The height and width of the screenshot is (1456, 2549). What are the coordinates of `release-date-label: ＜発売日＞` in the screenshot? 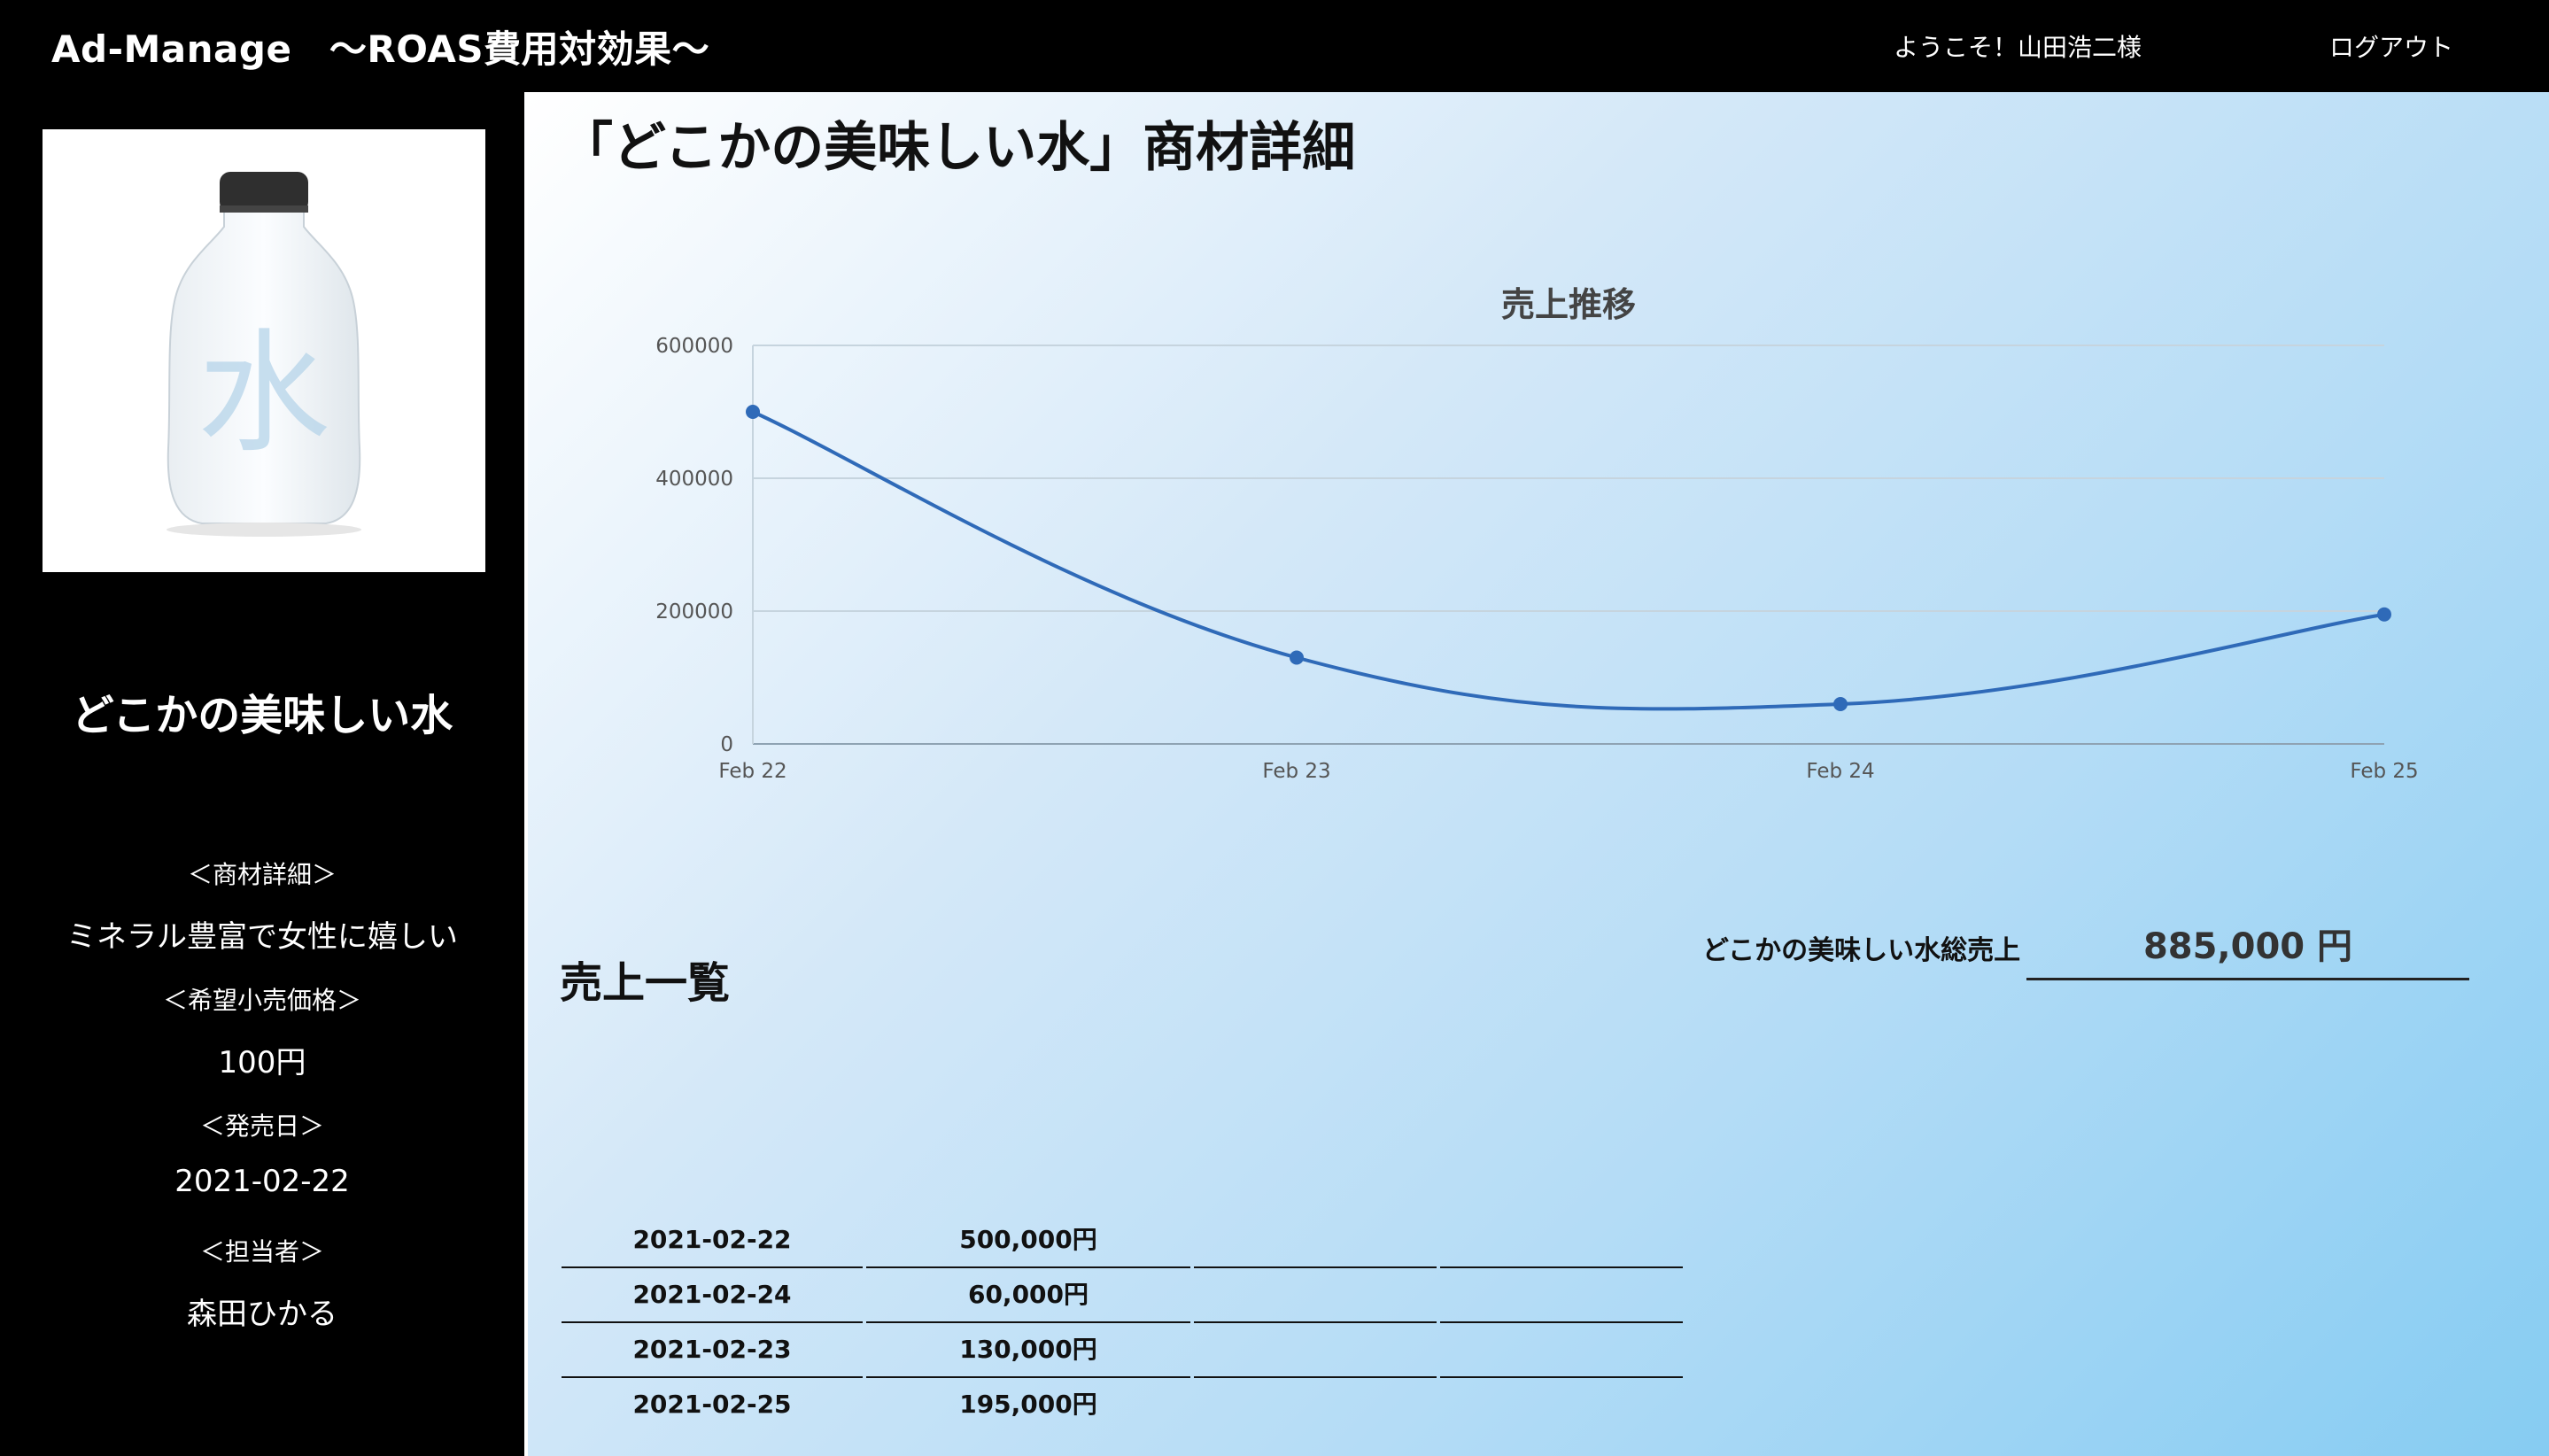 It's located at (262, 1126).